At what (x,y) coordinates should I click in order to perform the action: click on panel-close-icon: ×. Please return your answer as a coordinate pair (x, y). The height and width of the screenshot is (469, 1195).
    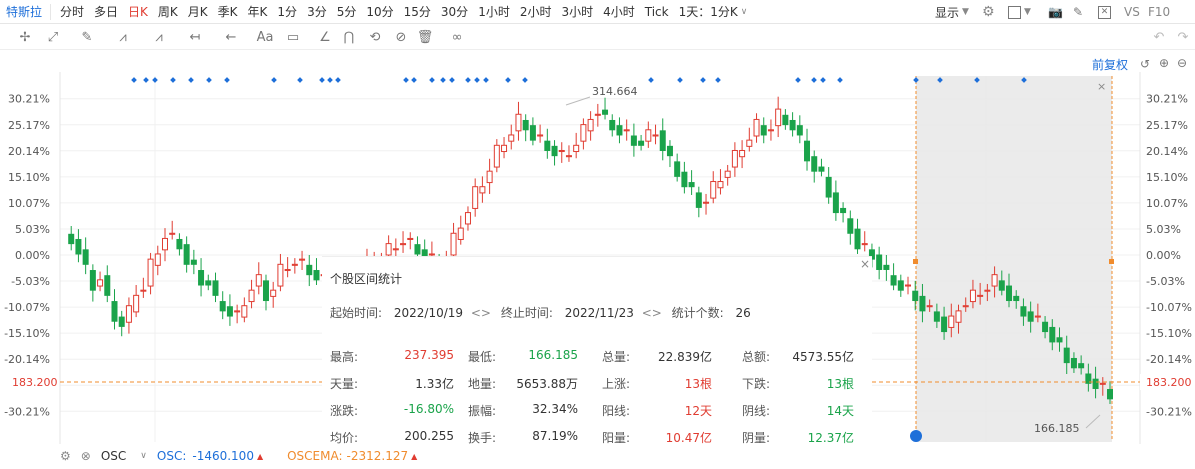
    Looking at the image, I should click on (865, 264).